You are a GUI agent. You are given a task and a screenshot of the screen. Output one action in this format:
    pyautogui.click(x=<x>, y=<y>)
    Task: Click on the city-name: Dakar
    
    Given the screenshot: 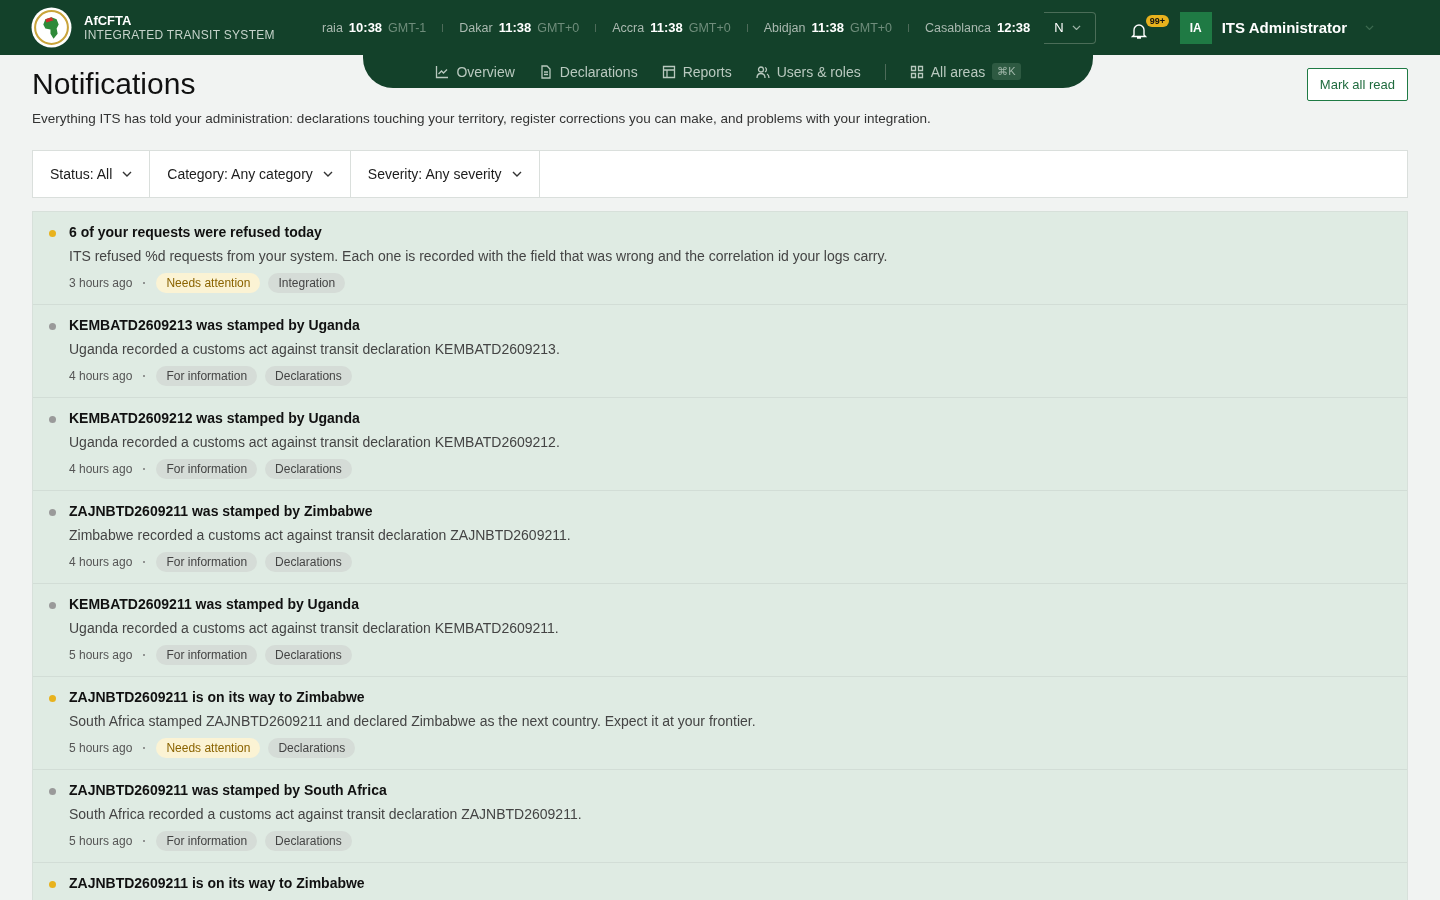 What is the action you would take?
    pyautogui.click(x=476, y=28)
    